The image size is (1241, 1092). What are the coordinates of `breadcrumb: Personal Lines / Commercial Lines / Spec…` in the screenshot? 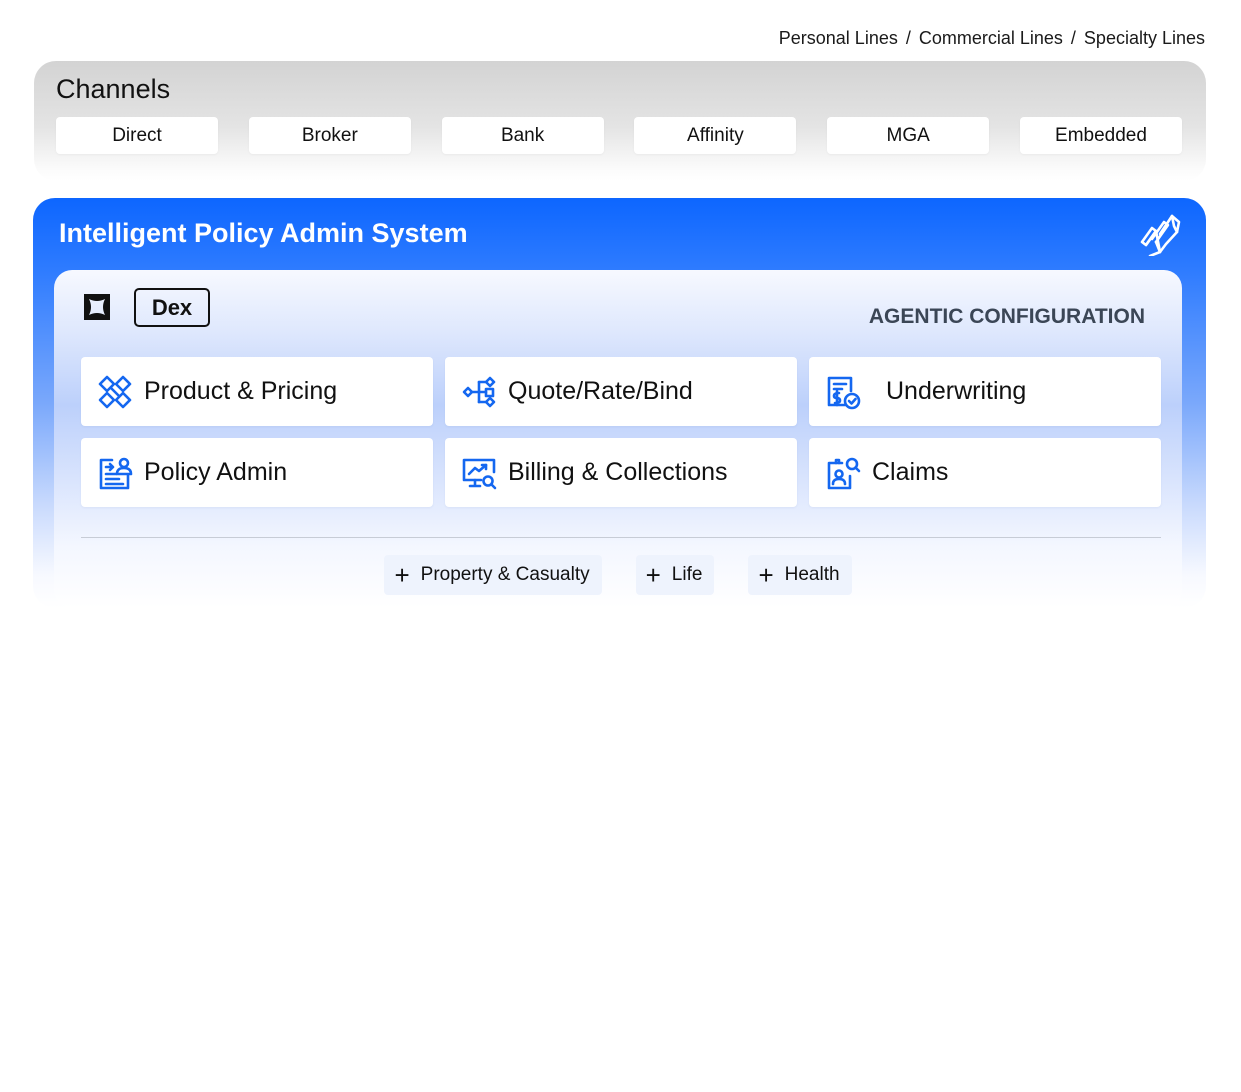 It's located at (992, 38).